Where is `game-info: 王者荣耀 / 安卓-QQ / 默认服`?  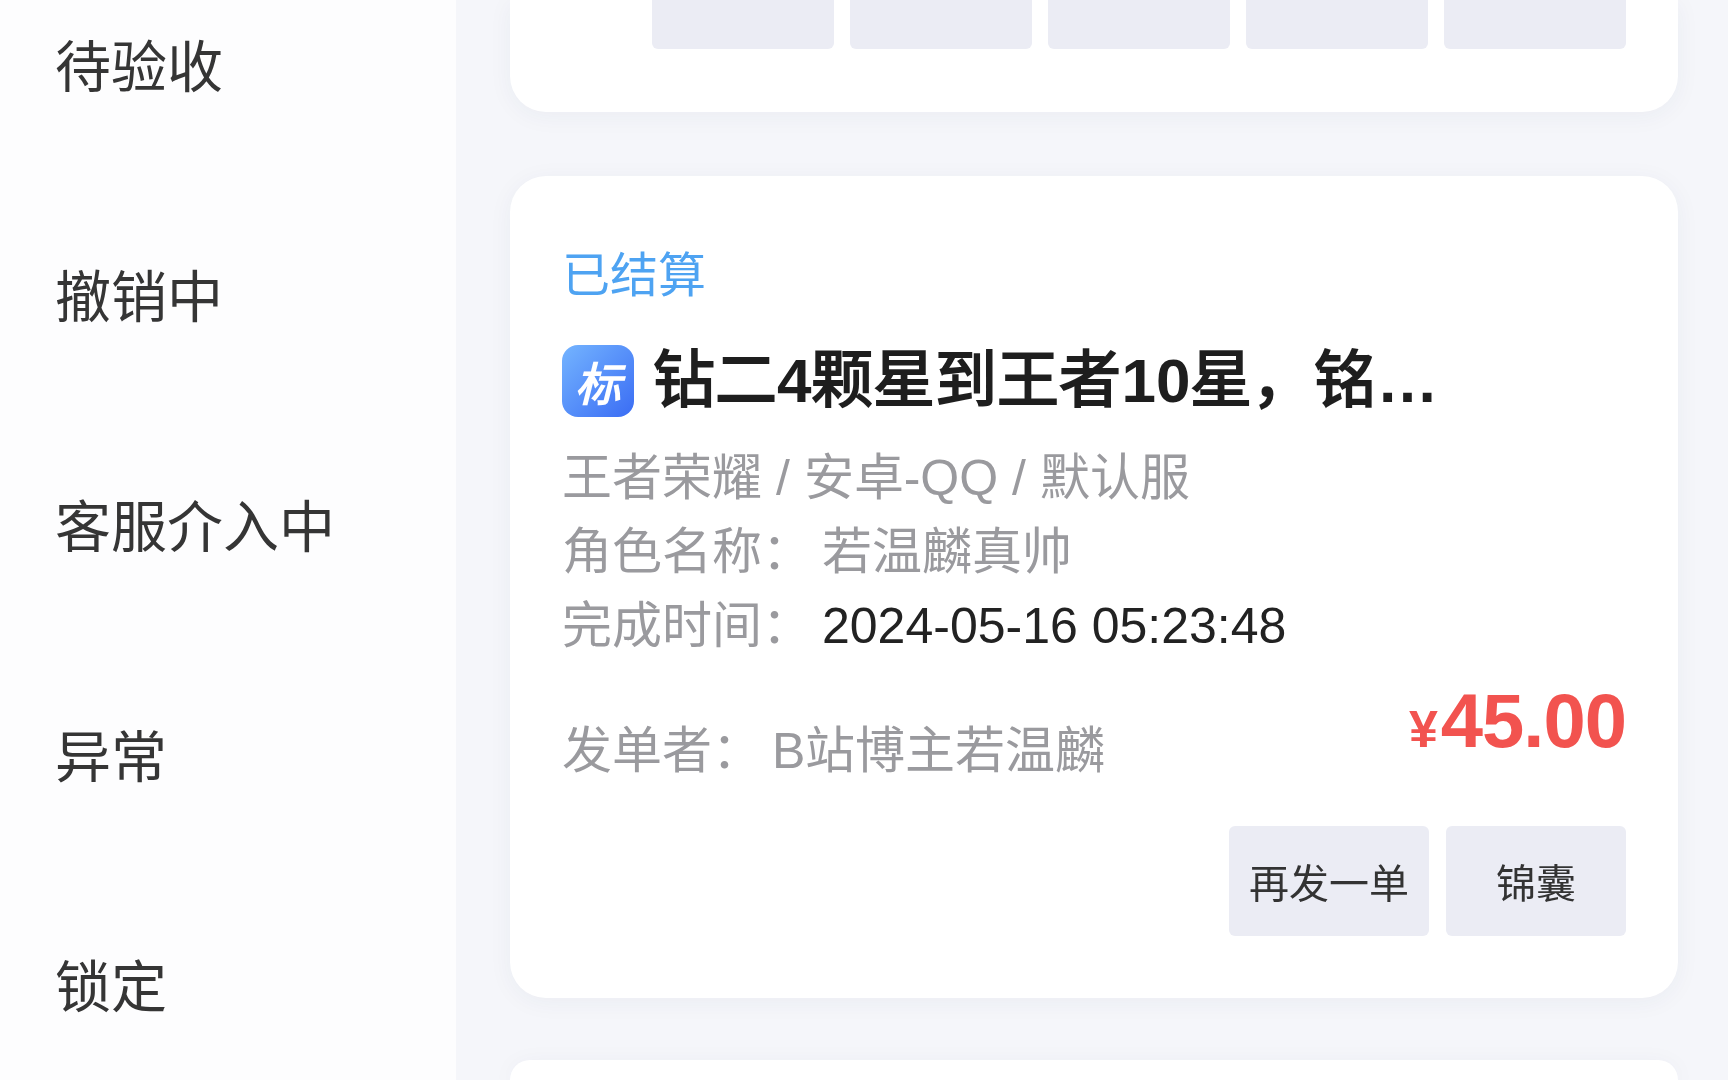
game-info: 王者荣耀 / 安卓-QQ / 默认服 is located at coordinates (876, 478).